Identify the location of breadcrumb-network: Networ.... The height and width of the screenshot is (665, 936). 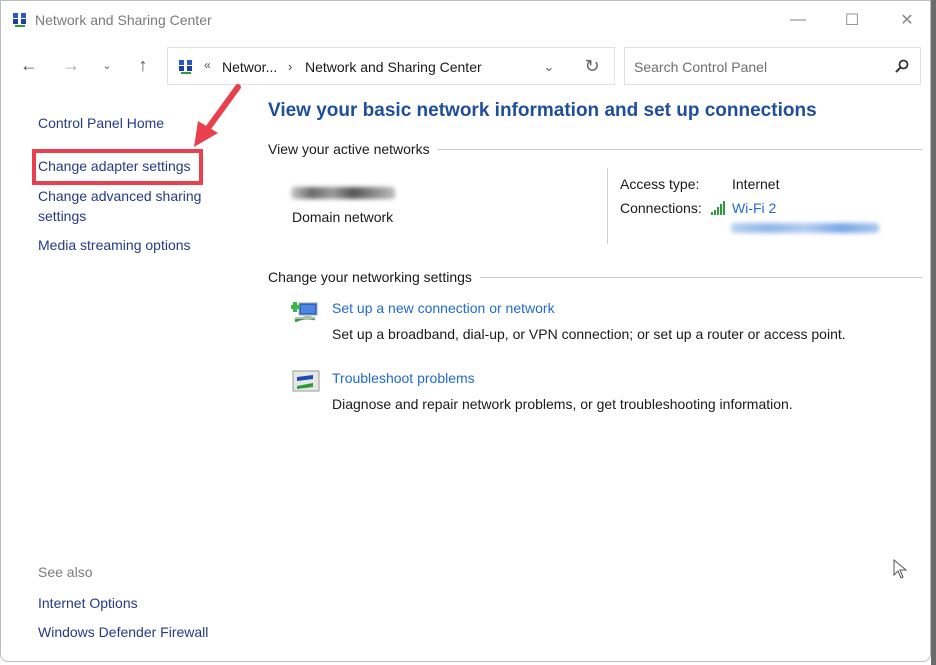
(249, 67).